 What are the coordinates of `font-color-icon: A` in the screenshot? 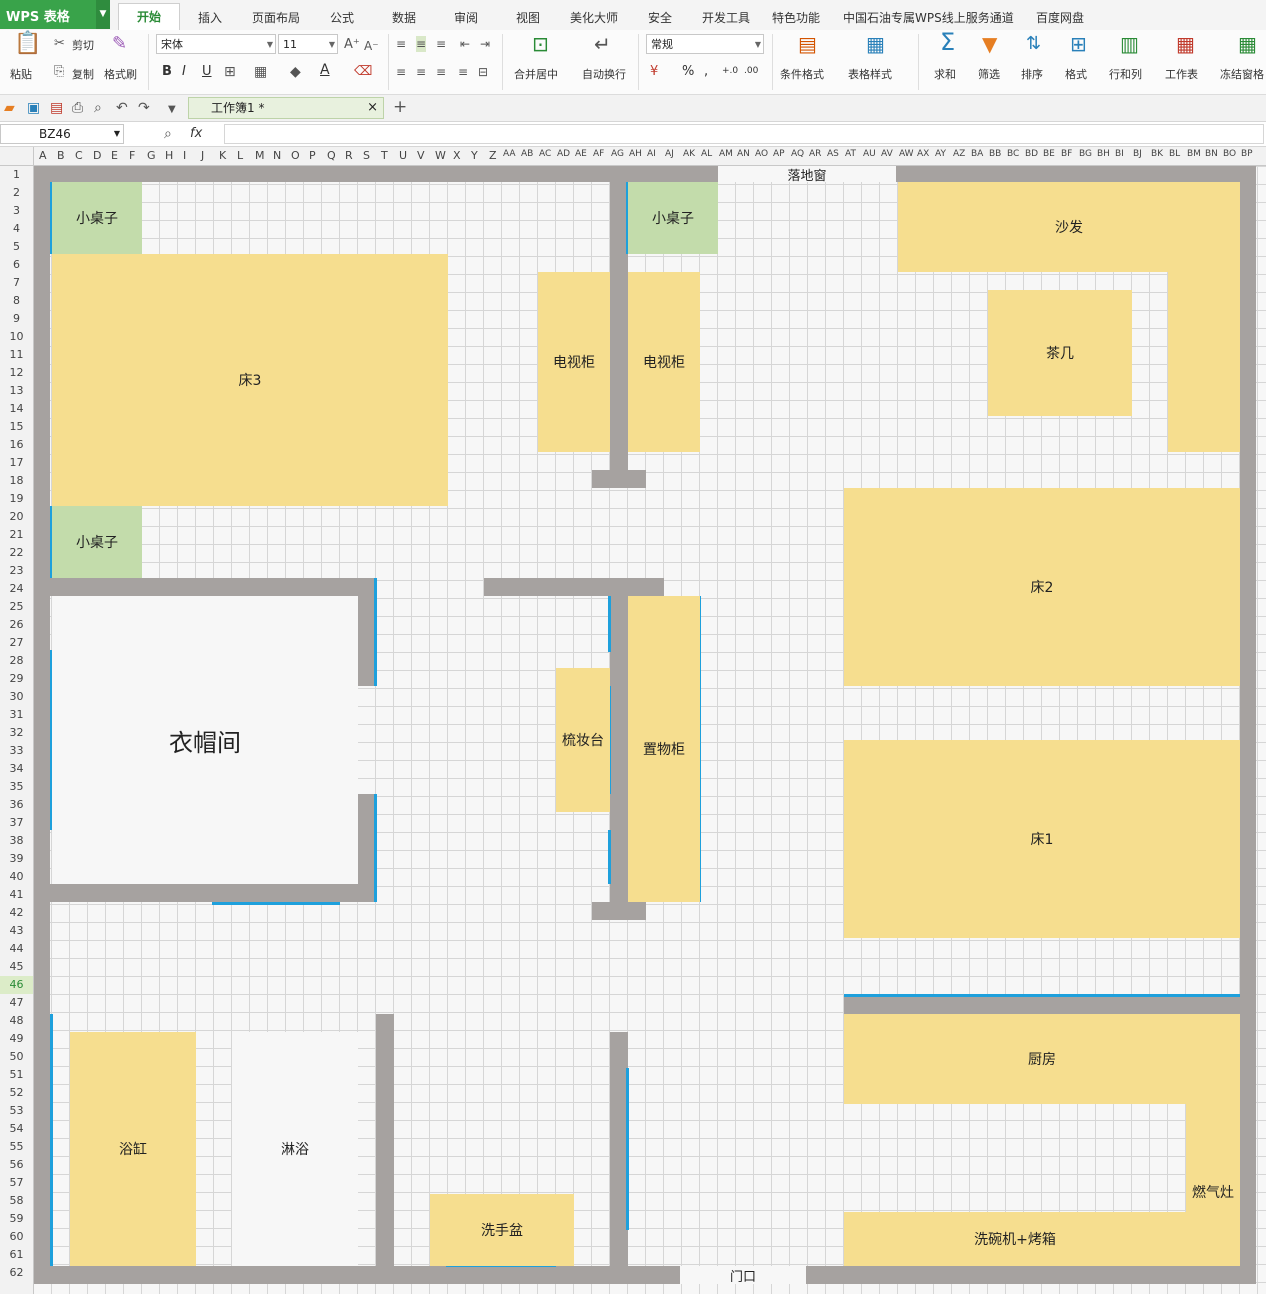 It's located at (325, 70).